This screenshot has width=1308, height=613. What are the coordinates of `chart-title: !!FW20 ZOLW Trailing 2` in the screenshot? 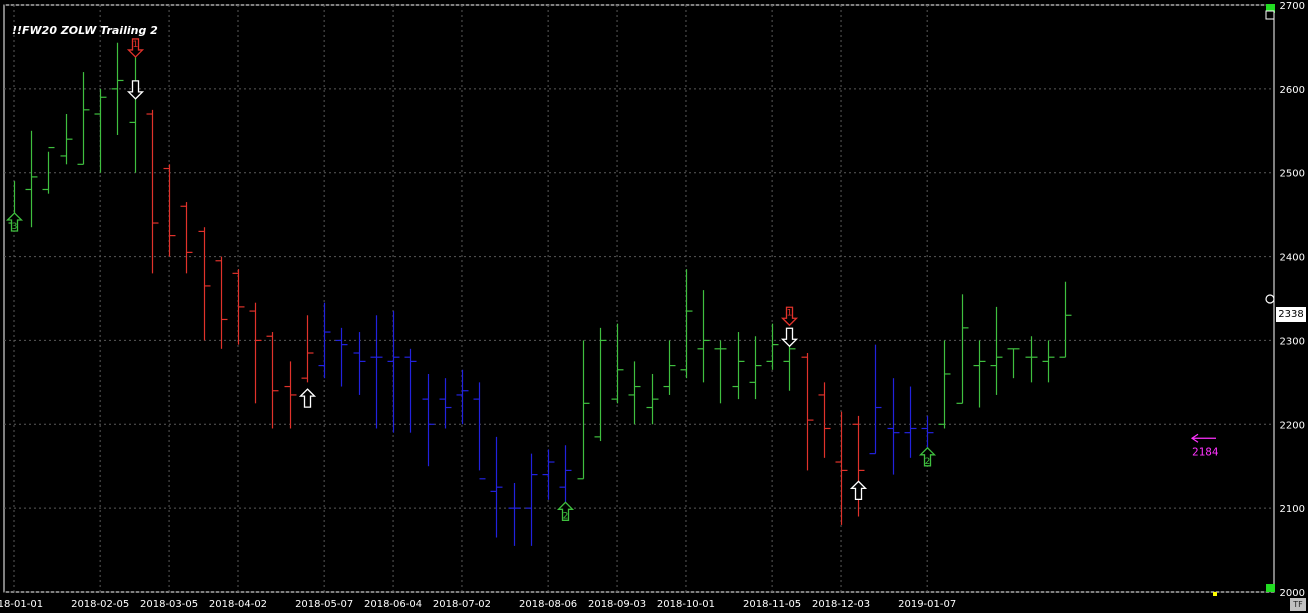 It's located at (85, 30).